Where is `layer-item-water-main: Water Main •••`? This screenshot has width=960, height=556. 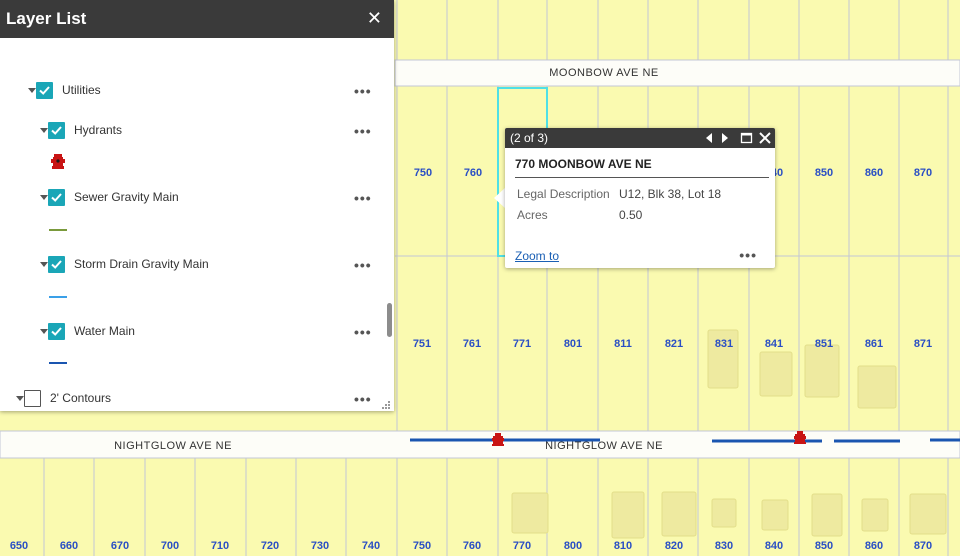 layer-item-water-main: Water Main ••• is located at coordinates (197, 334).